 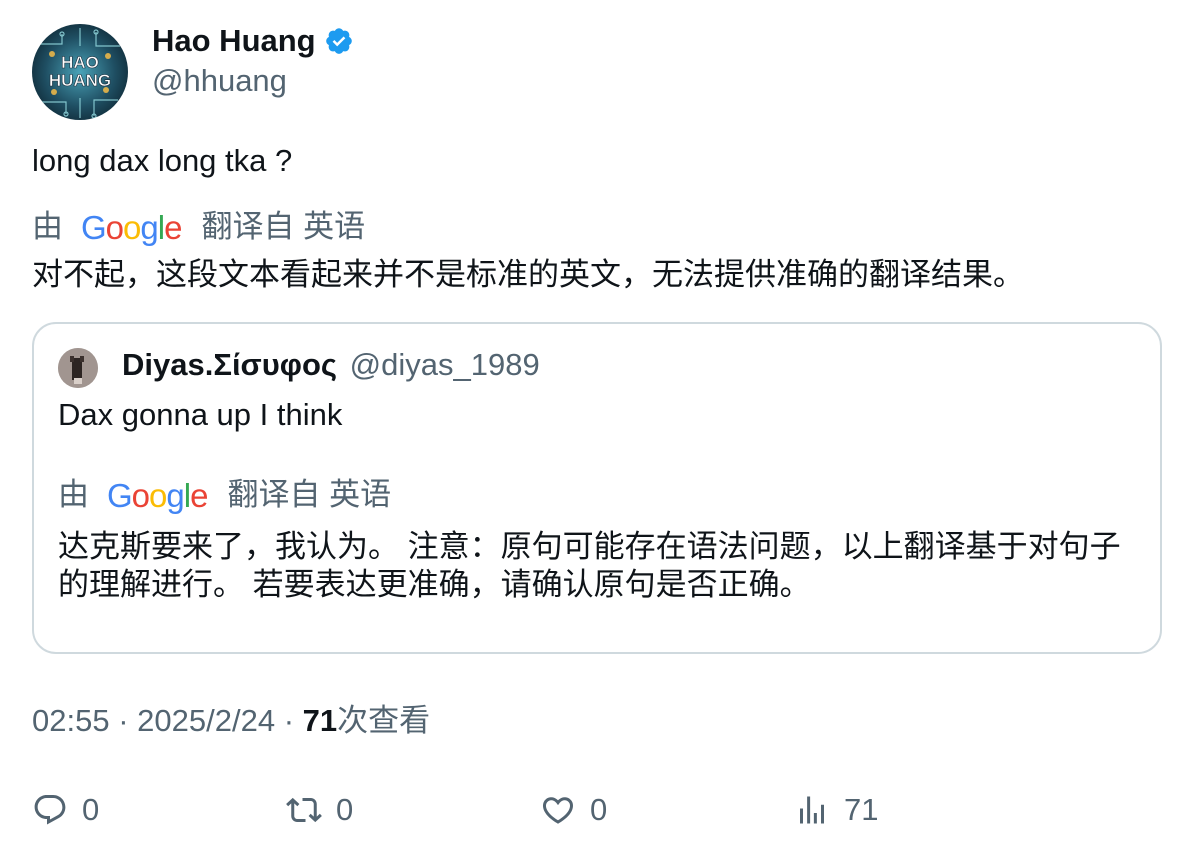 I want to click on reply-count: 0, so click(x=91, y=809).